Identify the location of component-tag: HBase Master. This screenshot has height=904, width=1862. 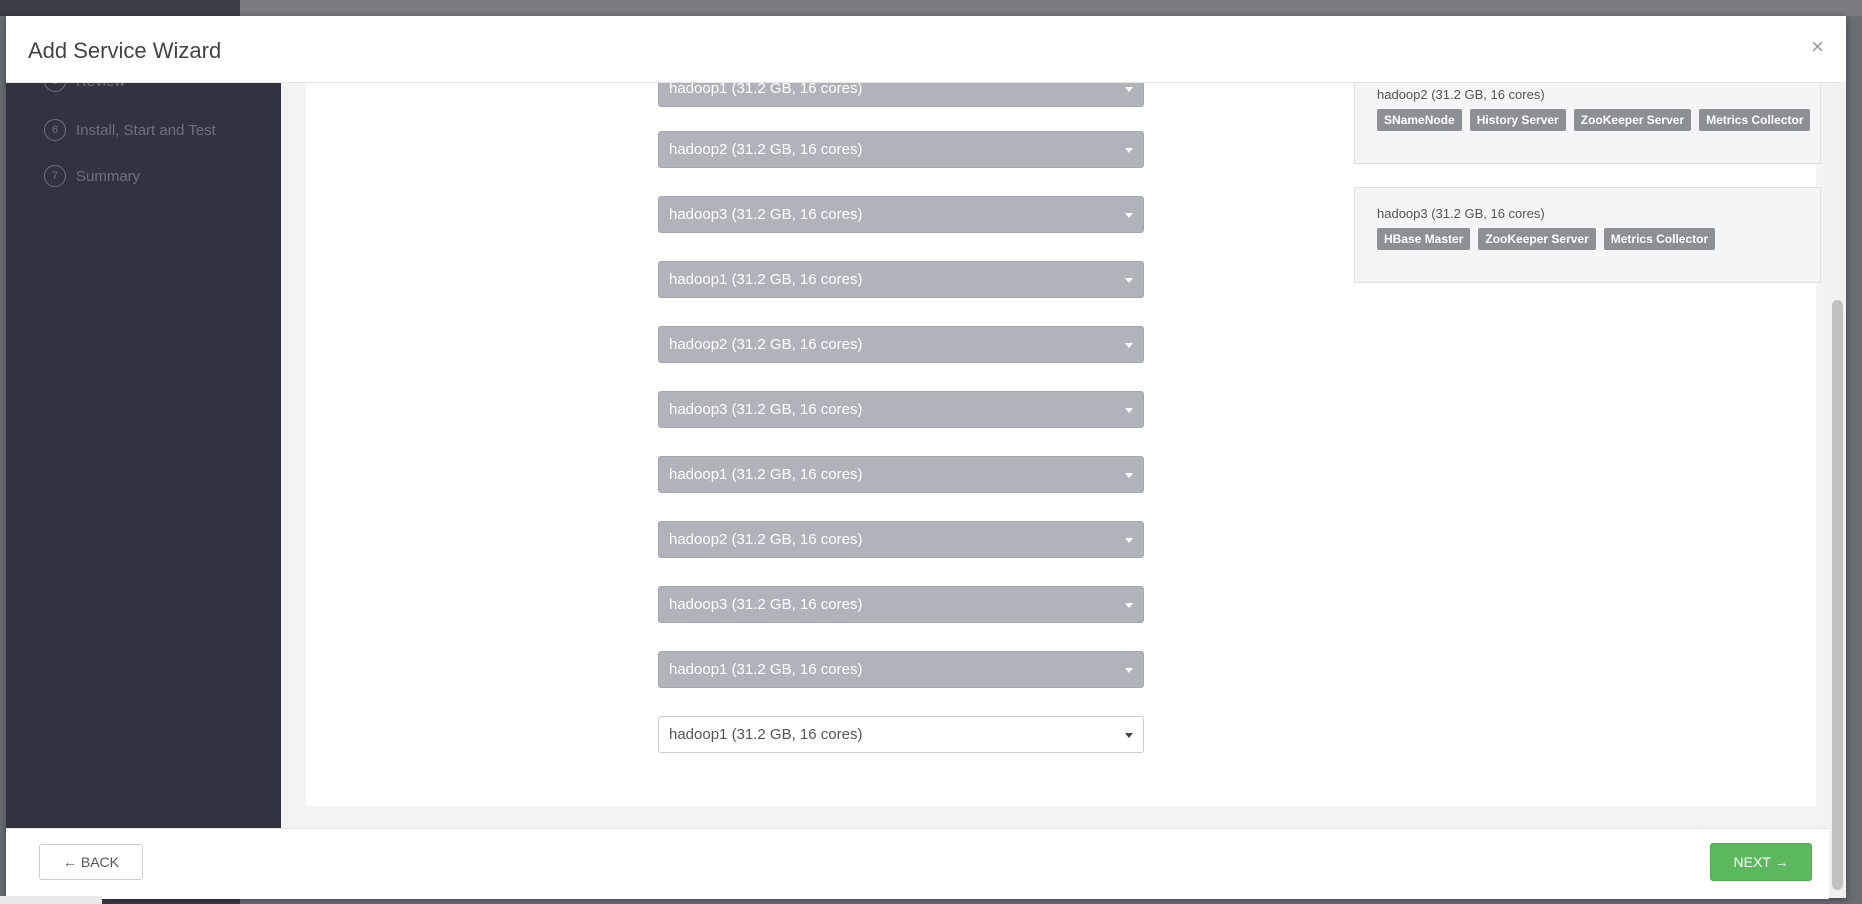
(1424, 239).